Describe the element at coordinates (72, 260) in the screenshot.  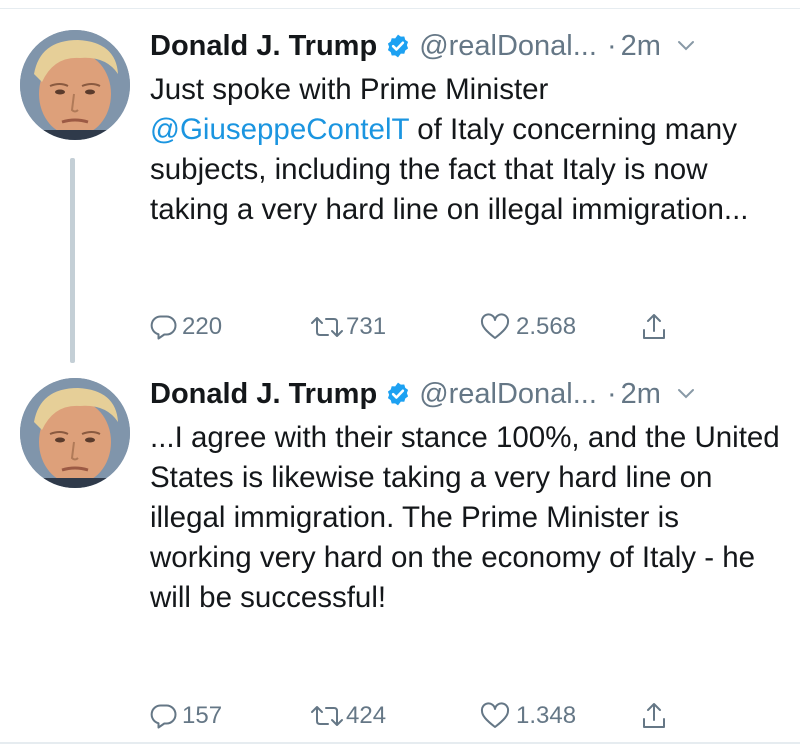
I see `thread-connector-line` at that location.